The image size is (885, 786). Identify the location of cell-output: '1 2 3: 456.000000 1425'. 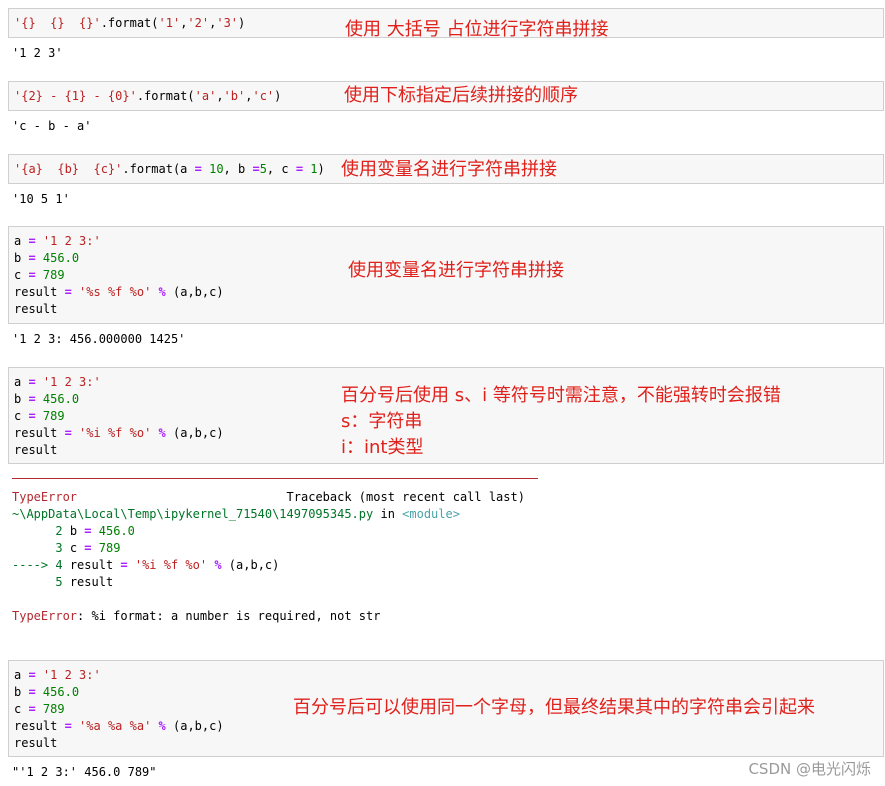
(99, 339).